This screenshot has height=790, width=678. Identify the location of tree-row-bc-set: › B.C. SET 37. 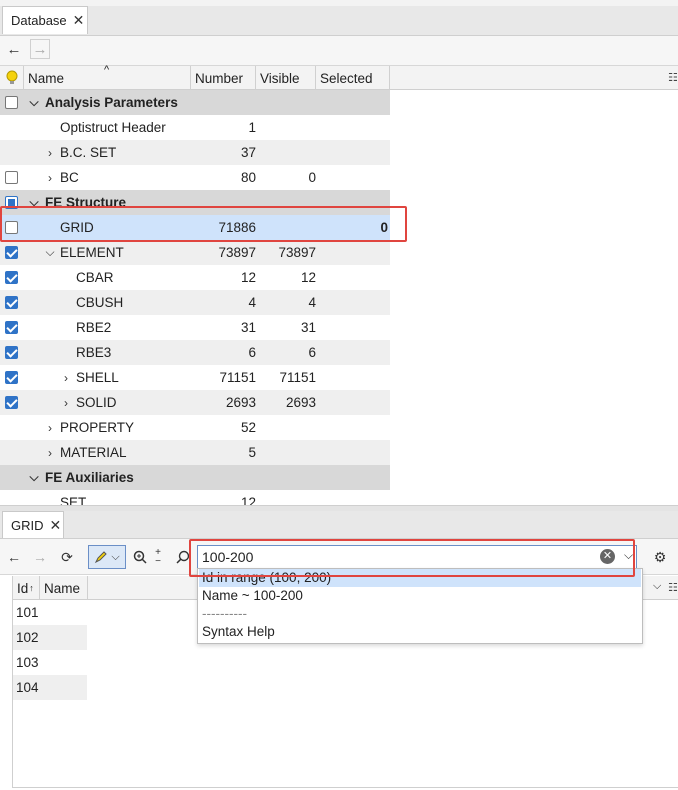
(195, 152).